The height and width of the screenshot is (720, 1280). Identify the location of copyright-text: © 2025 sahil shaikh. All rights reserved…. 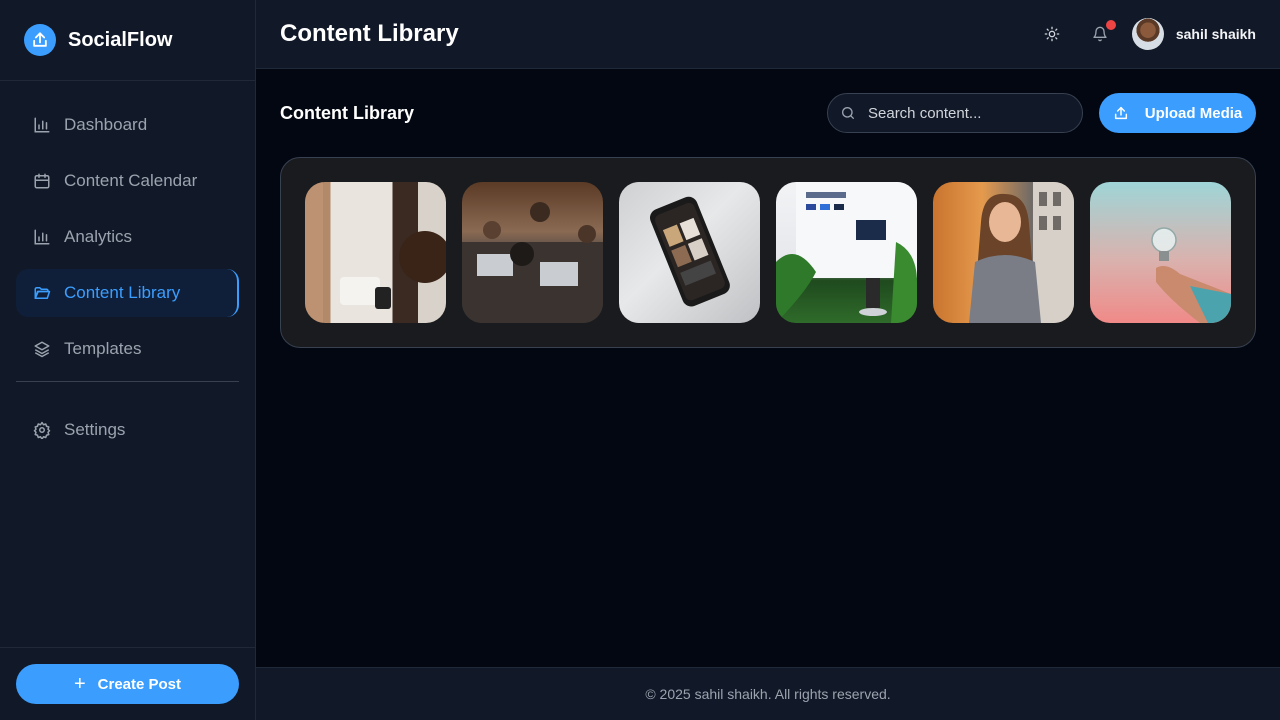
(768, 694).